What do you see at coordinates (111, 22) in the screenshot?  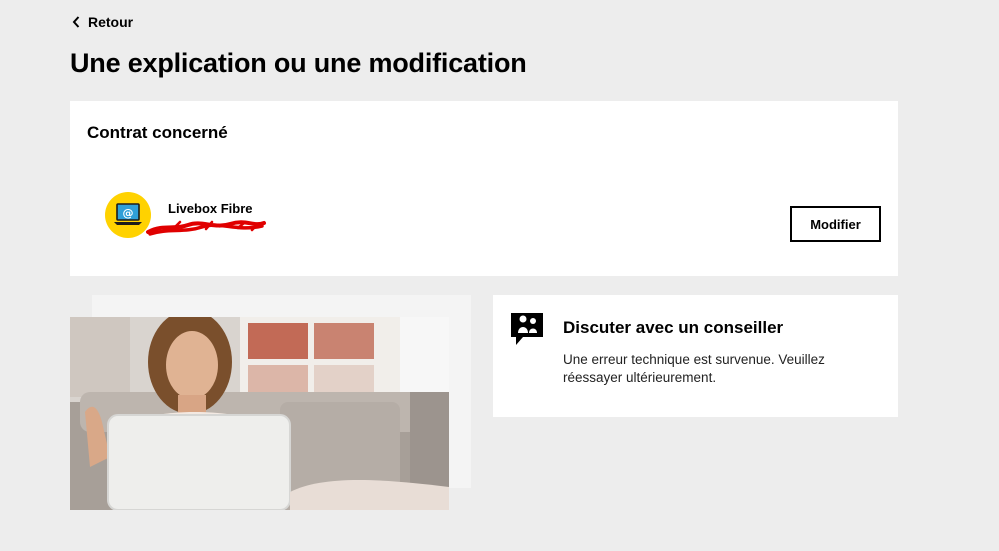 I see `back-link-label: Retour` at bounding box center [111, 22].